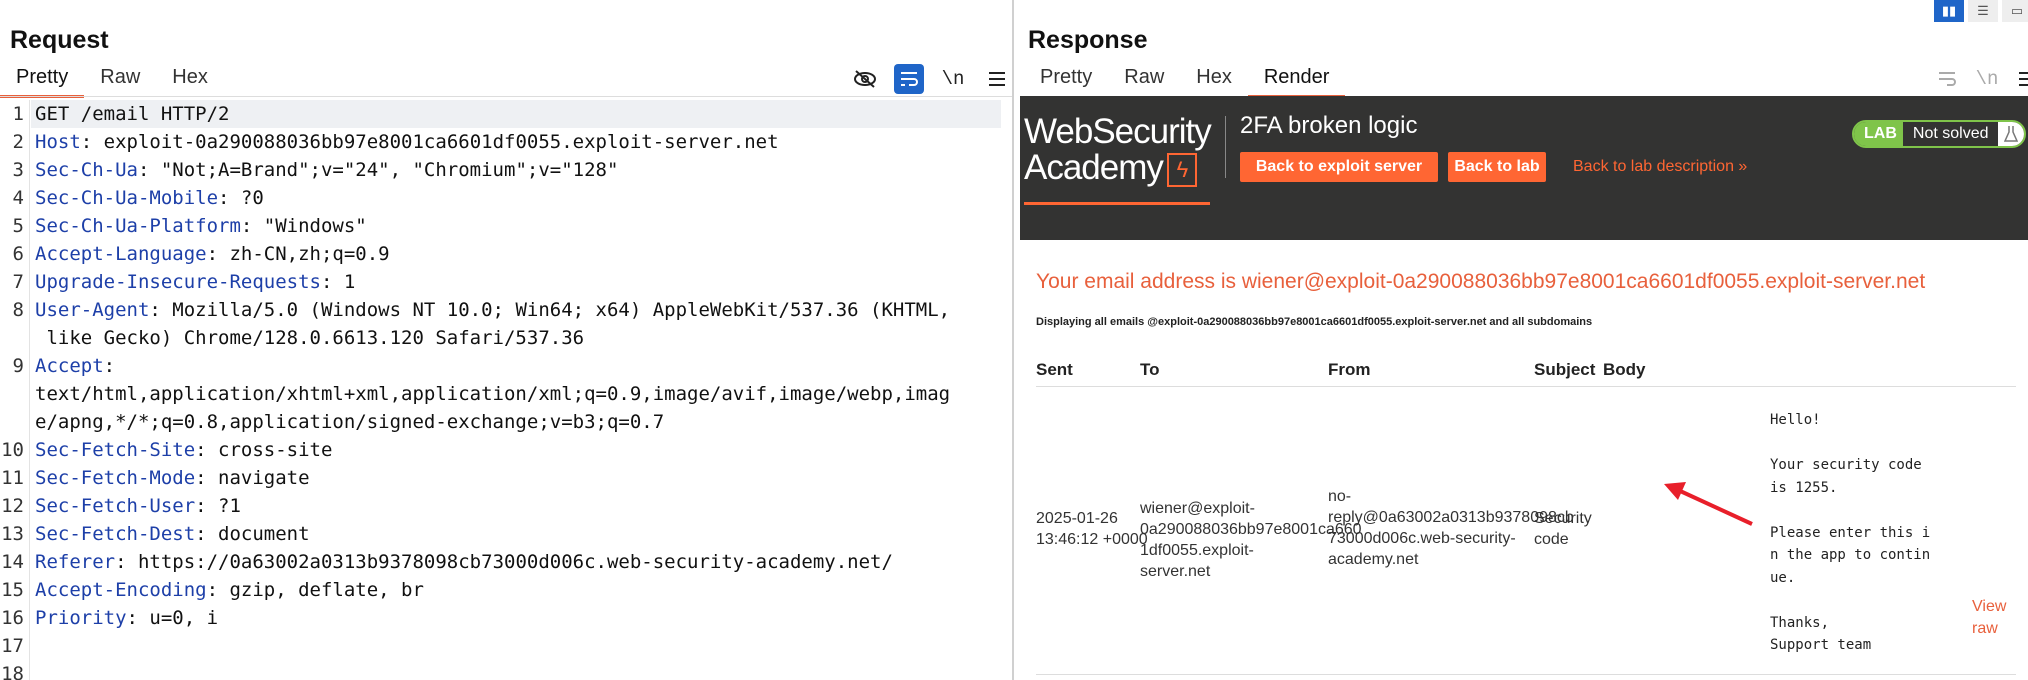 Image resolution: width=2028 pixels, height=680 pixels. I want to click on code-line: 1 GET /email HTTP/2, so click(506, 114).